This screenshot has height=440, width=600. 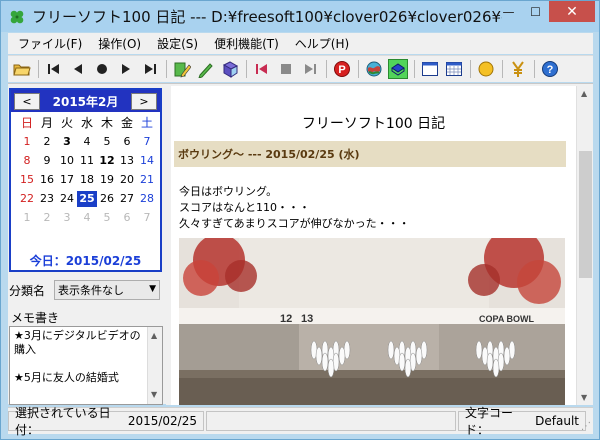 What do you see at coordinates (331, 421) in the screenshot?
I see `status-empty-pane` at bounding box center [331, 421].